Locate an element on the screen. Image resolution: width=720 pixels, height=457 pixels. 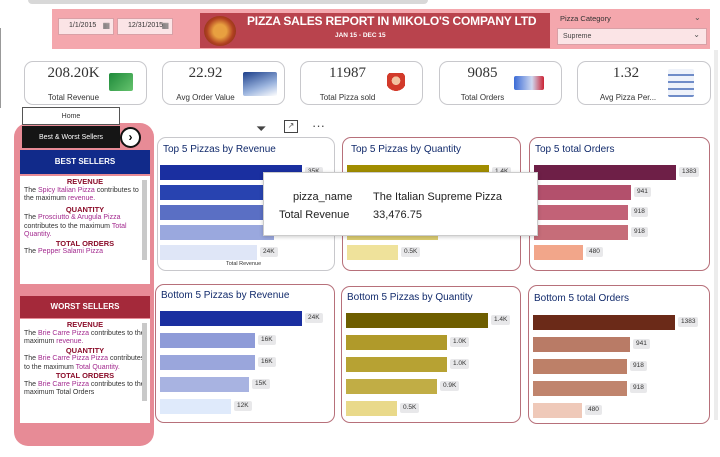
data-label: 480 is located at coordinates (594, 252).